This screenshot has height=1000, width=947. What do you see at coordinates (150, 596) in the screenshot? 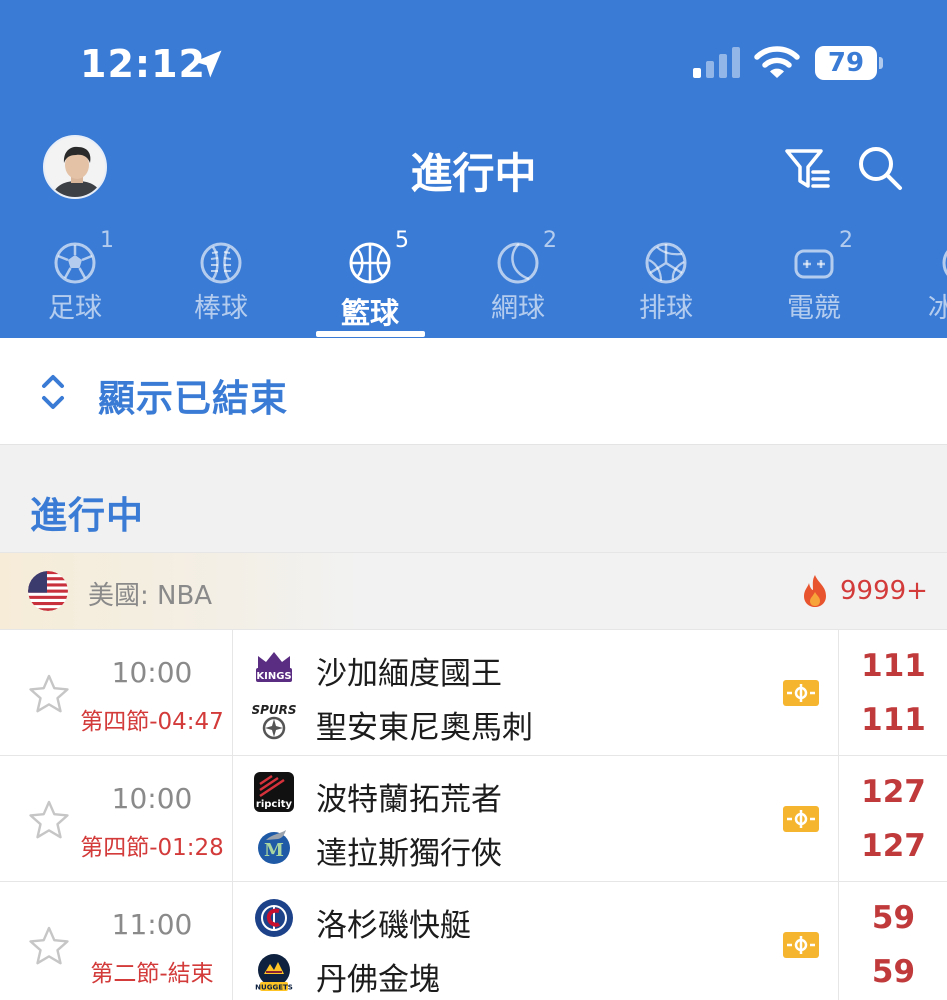
I see `league-name: 美國: NBA` at bounding box center [150, 596].